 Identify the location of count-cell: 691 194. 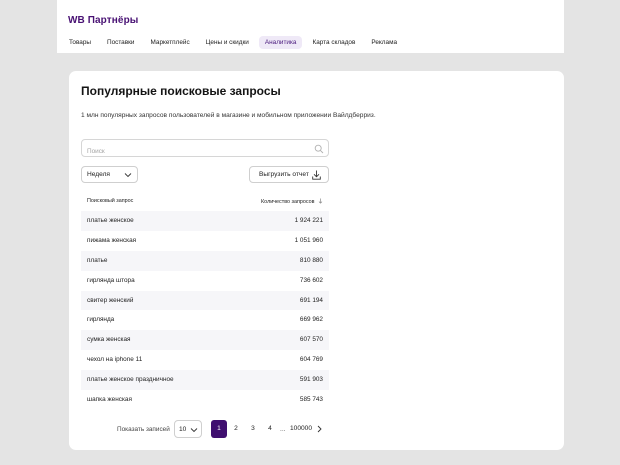
(311, 300).